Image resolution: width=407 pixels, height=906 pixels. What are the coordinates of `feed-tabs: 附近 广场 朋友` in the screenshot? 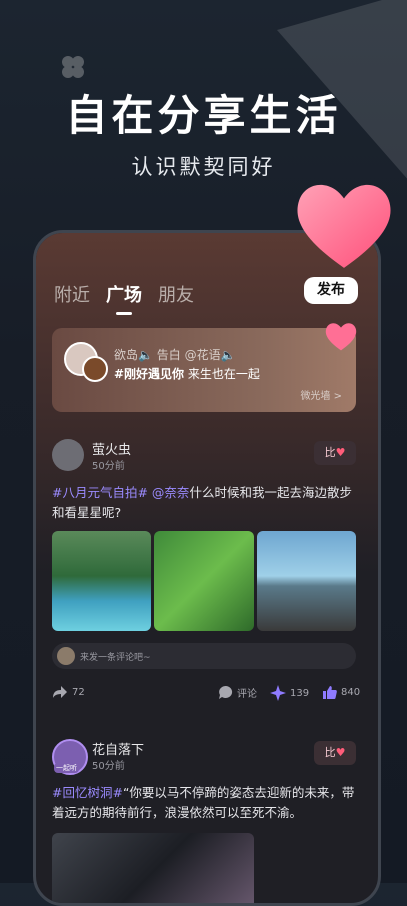 It's located at (124, 298).